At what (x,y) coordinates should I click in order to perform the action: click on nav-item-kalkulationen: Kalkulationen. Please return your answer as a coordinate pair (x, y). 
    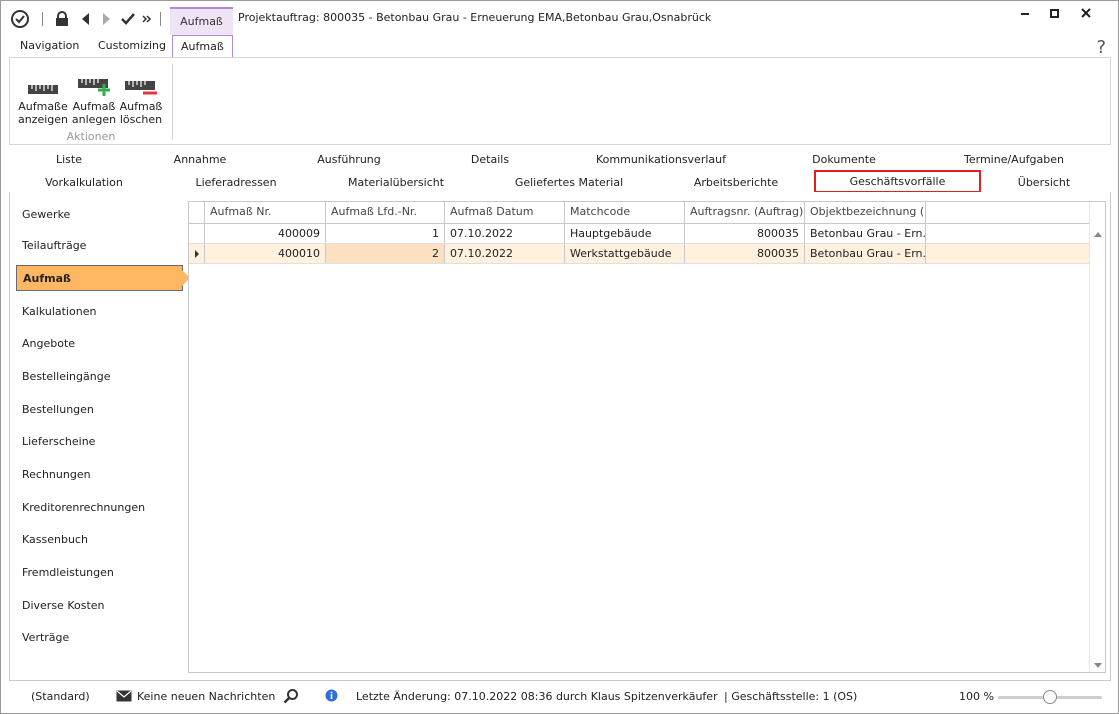
    Looking at the image, I should click on (99, 312).